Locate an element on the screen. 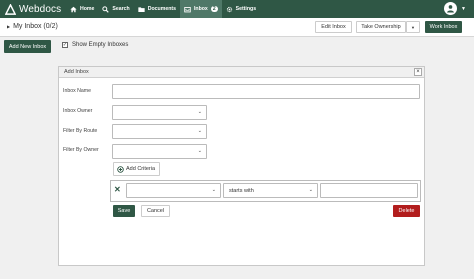 The width and height of the screenshot is (474, 279). page-title-text: My Inbox (0/2) is located at coordinates (35, 26).